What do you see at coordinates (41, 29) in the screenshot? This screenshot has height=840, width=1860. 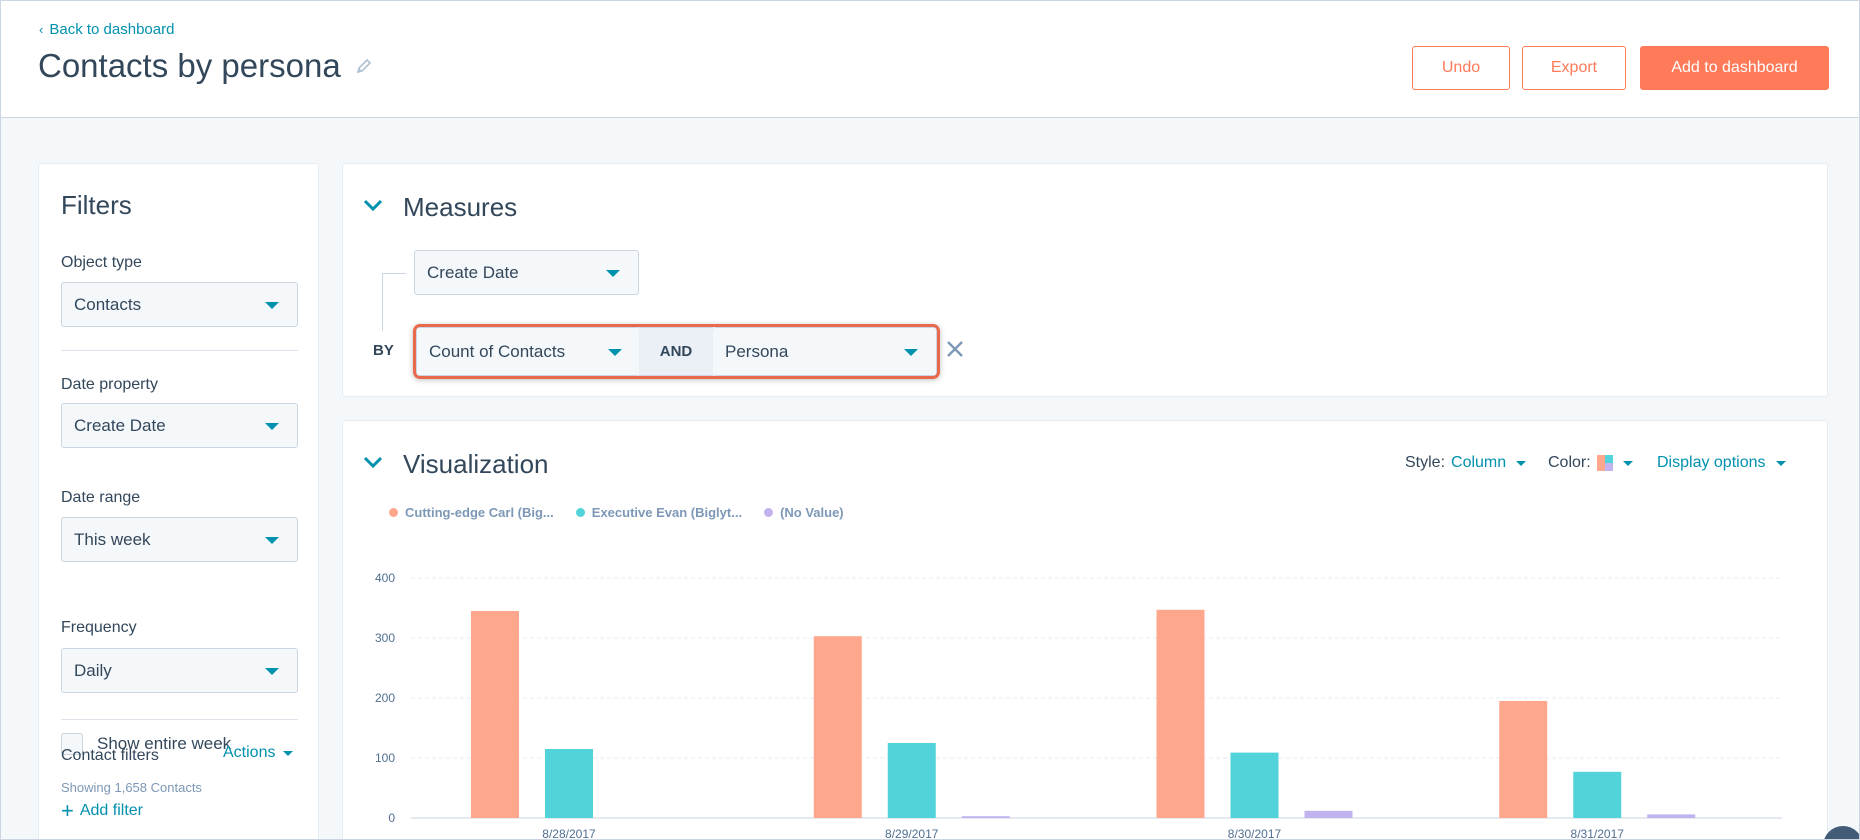 I see `chevron-left-icon: ‹` at bounding box center [41, 29].